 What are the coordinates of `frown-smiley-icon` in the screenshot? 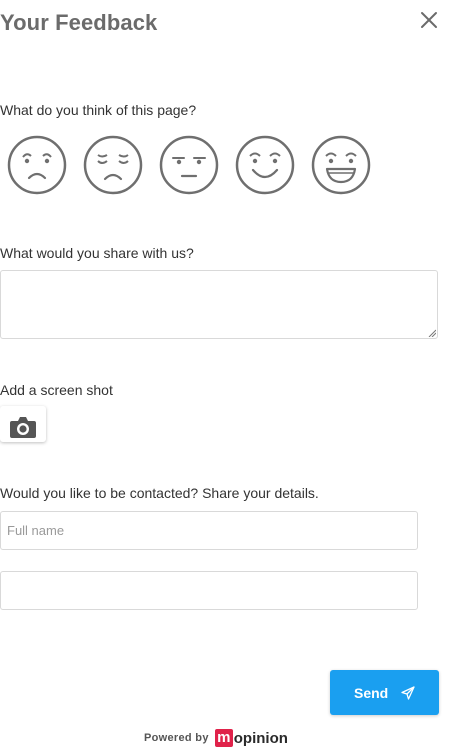 It's located at (37, 165).